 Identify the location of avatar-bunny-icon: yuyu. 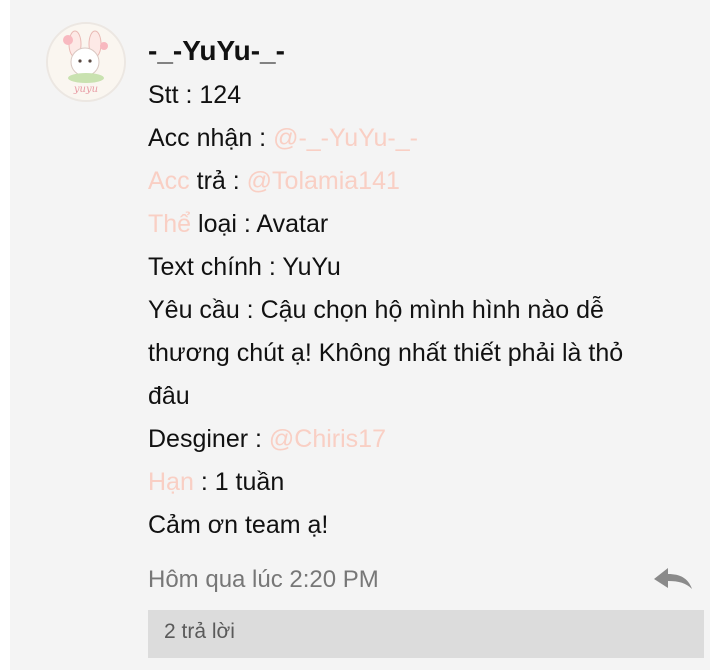
(86, 62).